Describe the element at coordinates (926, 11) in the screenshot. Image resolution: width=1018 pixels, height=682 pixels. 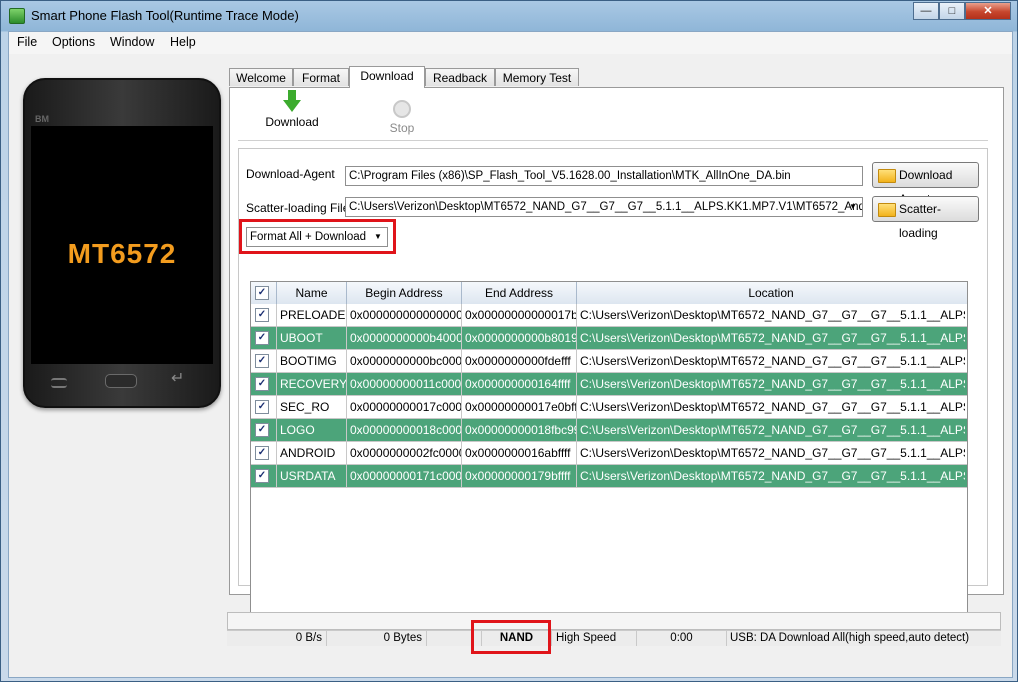
I see `minimize-button: —` at that location.